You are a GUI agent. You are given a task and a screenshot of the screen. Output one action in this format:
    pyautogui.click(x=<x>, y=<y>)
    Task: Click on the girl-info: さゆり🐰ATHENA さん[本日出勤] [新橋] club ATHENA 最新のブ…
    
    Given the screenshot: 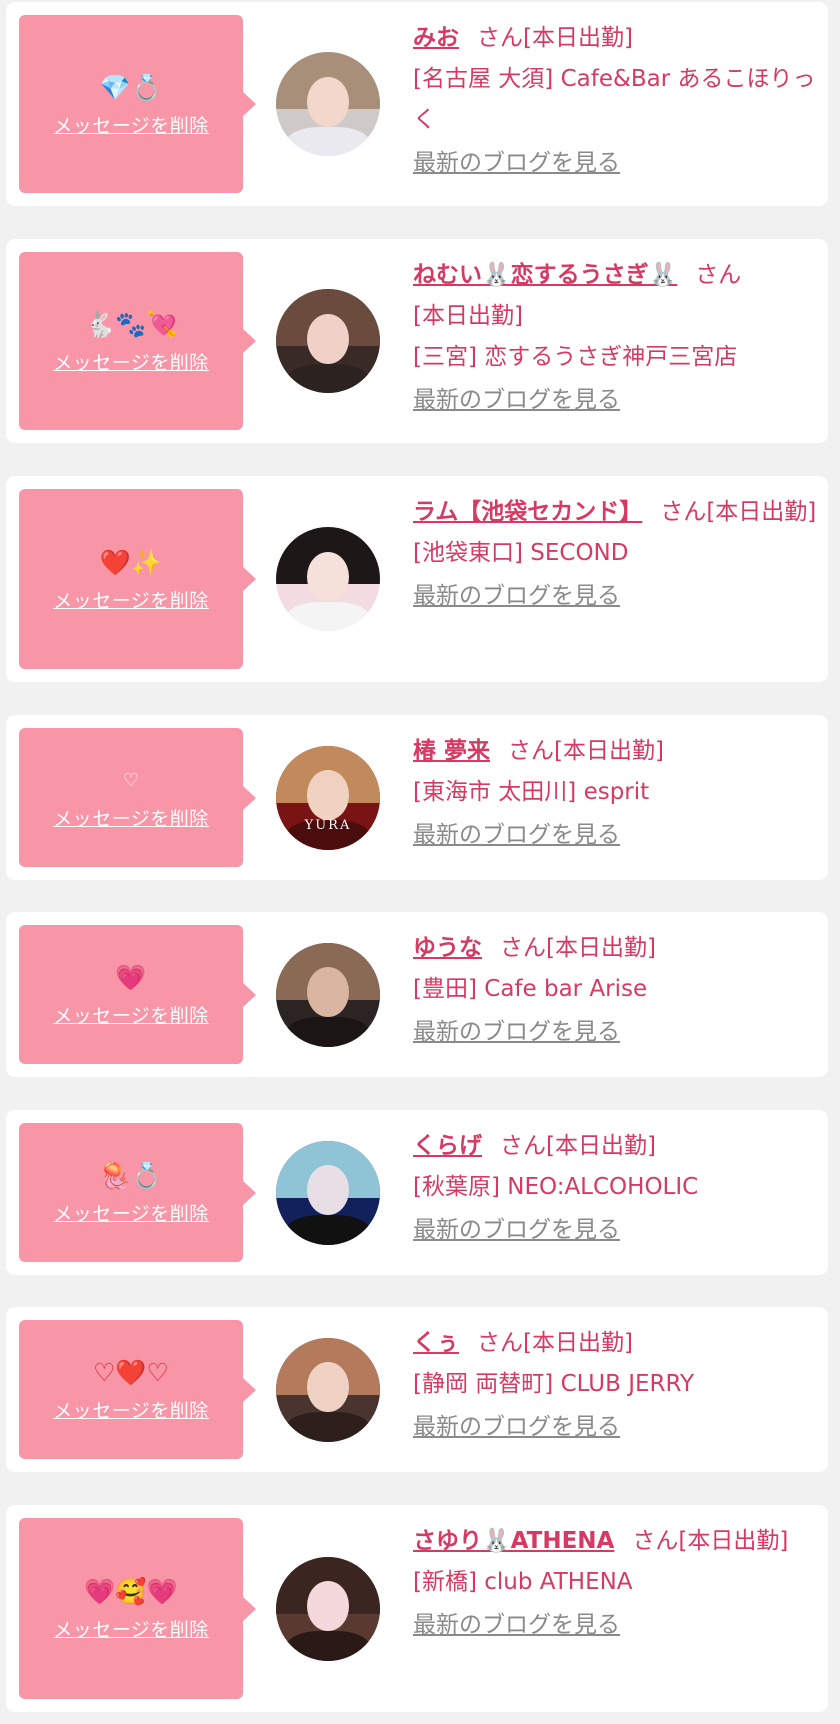 What is the action you would take?
    pyautogui.click(x=615, y=1583)
    